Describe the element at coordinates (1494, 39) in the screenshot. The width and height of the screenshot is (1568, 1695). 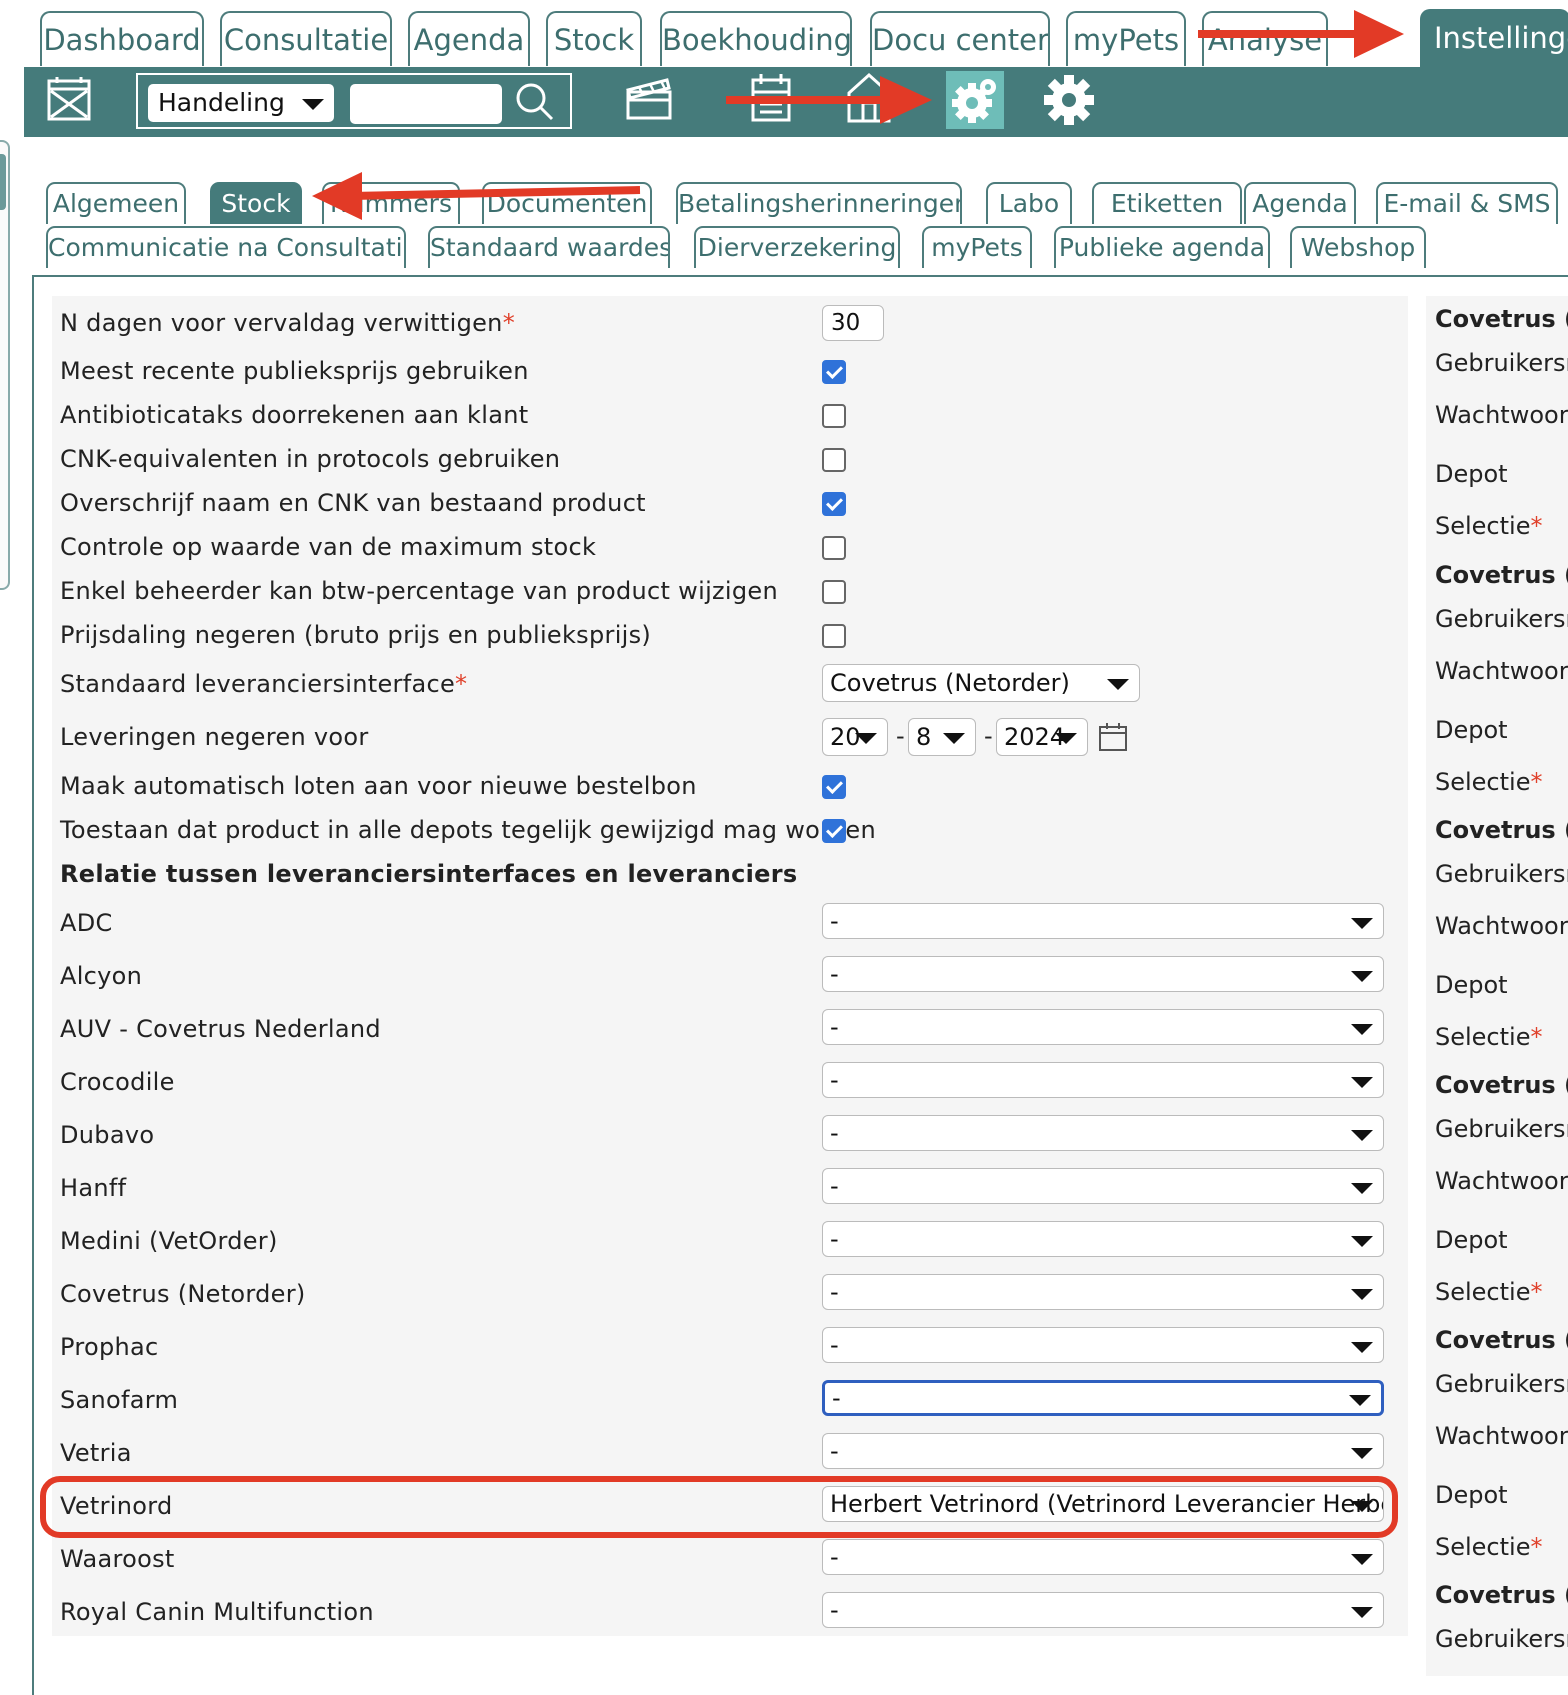
I see `top-tab-instellingen: Instellingen` at that location.